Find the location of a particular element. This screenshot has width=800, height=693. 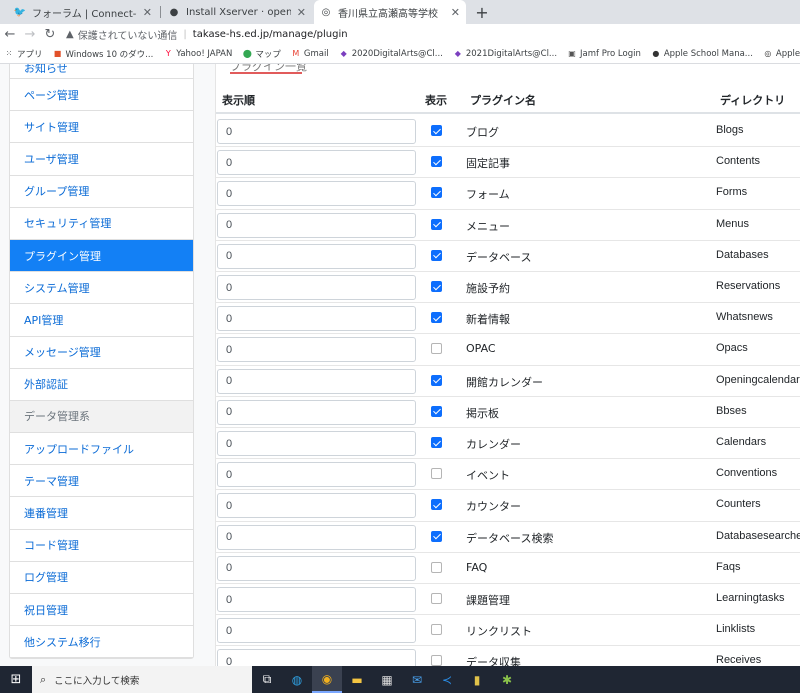

taskbar-search-box: ⌕ ここに入力して検索 is located at coordinates (142, 679).